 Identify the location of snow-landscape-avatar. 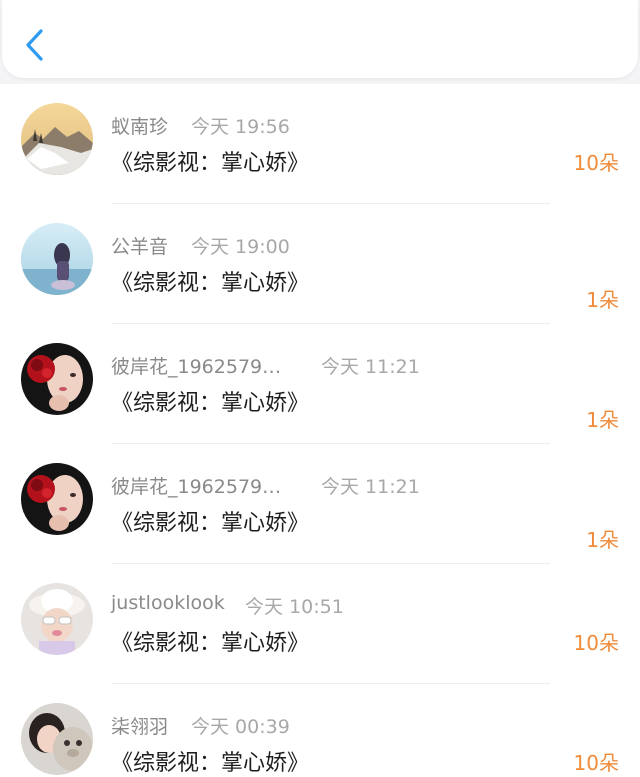
(57, 139).